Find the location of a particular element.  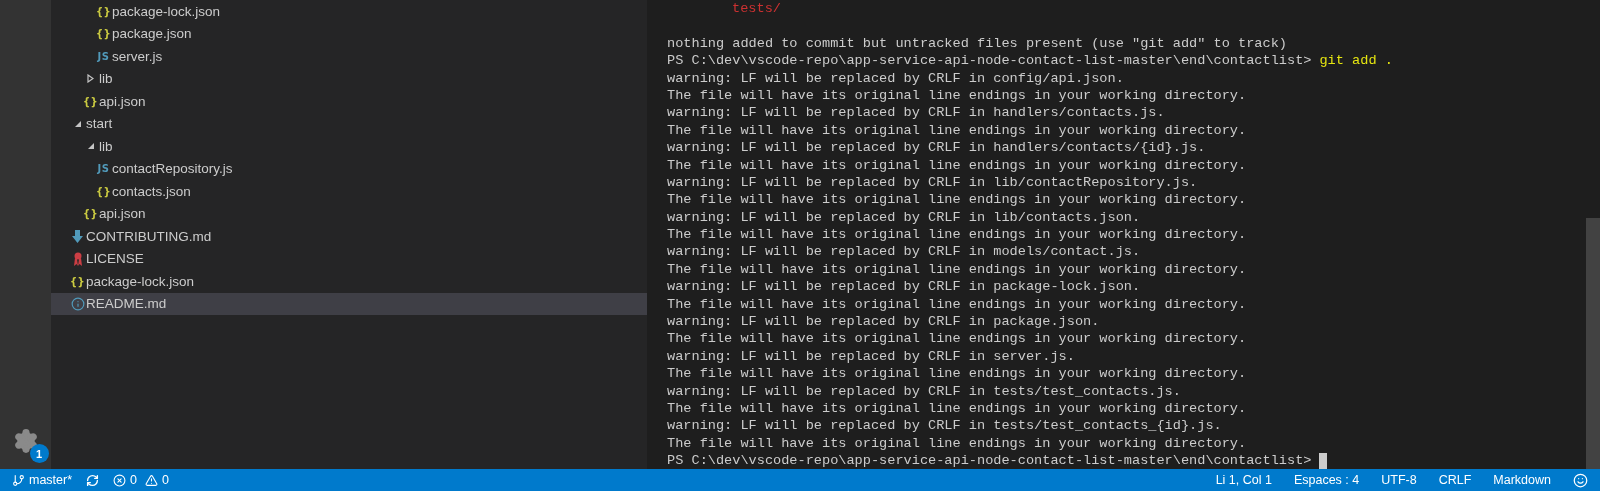

sync-icon is located at coordinates (93, 480).